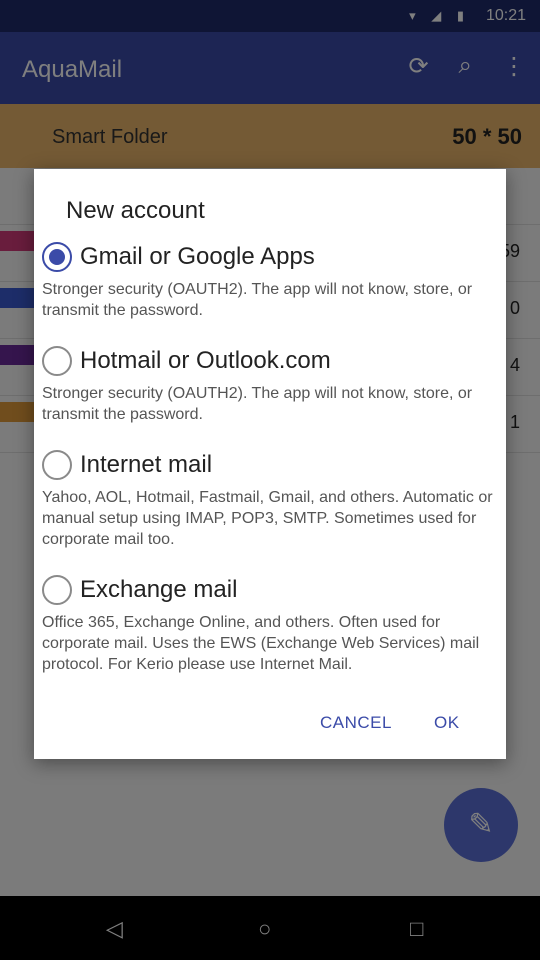 The height and width of the screenshot is (960, 540). I want to click on option-label: Internet mail, so click(146, 464).